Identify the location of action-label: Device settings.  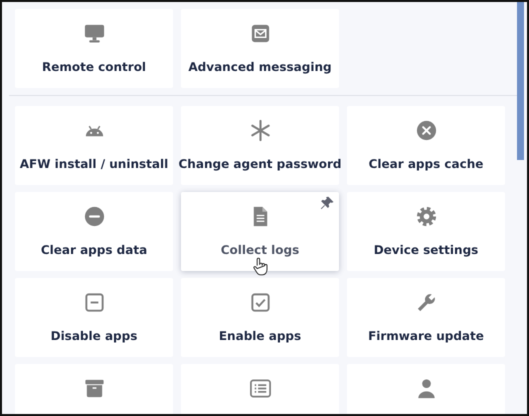
(426, 250).